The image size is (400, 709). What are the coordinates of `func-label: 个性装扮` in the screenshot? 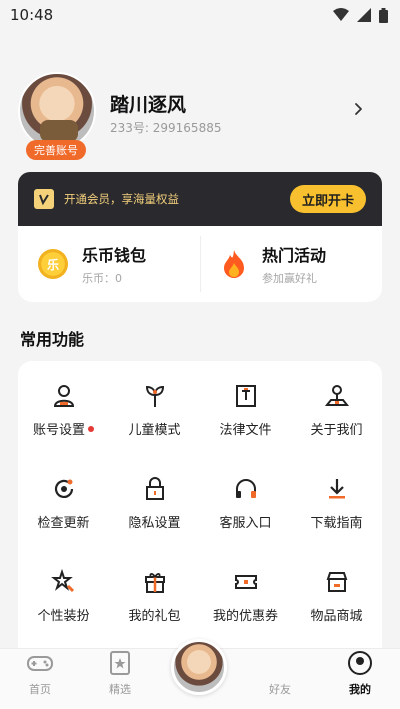 It's located at (63, 616).